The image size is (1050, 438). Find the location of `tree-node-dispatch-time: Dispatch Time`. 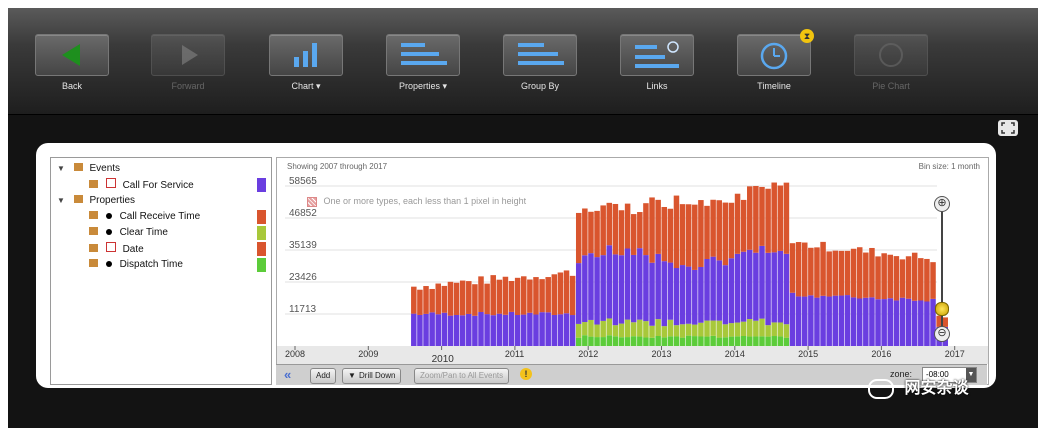

tree-node-dispatch-time: Dispatch Time is located at coordinates (136, 265).